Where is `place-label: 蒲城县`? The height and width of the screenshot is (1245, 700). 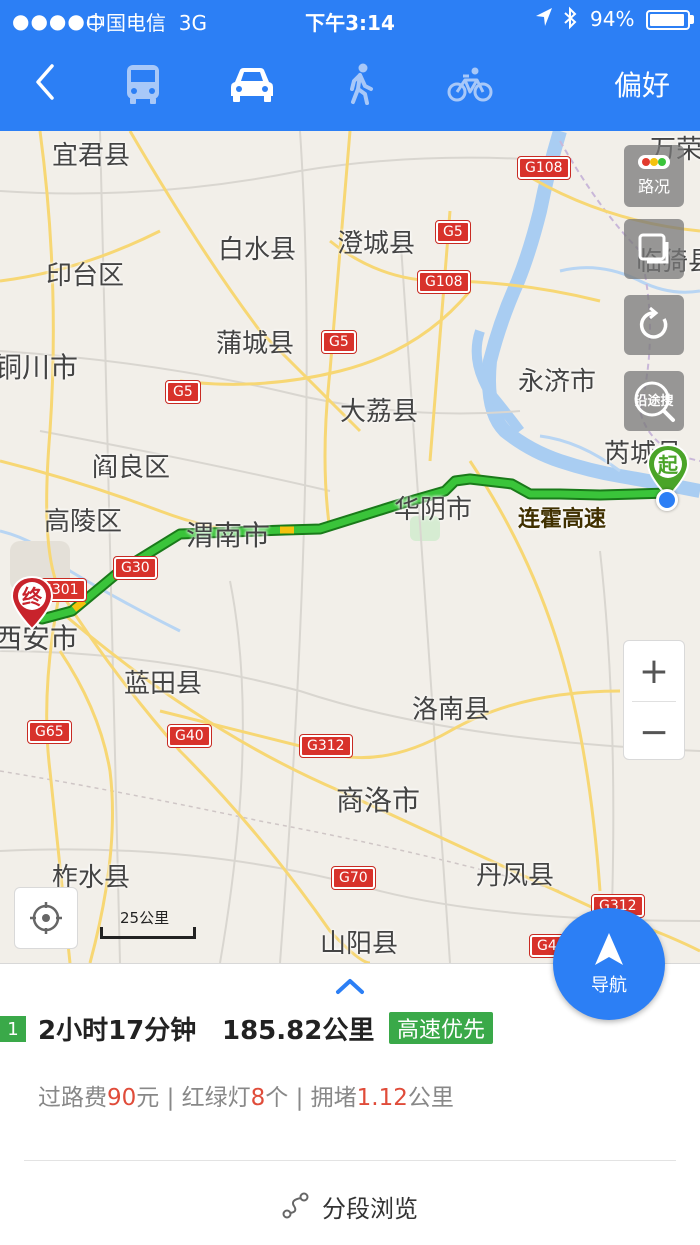
place-label: 蒲城县 is located at coordinates (255, 344).